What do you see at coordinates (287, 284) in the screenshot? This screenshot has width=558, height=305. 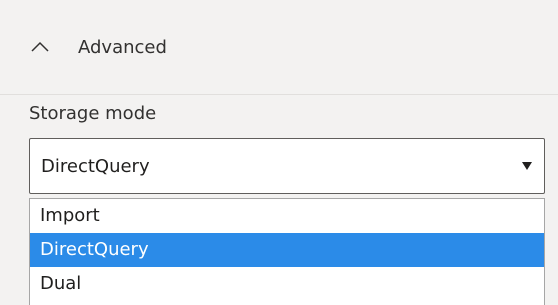 I see `option-dual: Dual` at bounding box center [287, 284].